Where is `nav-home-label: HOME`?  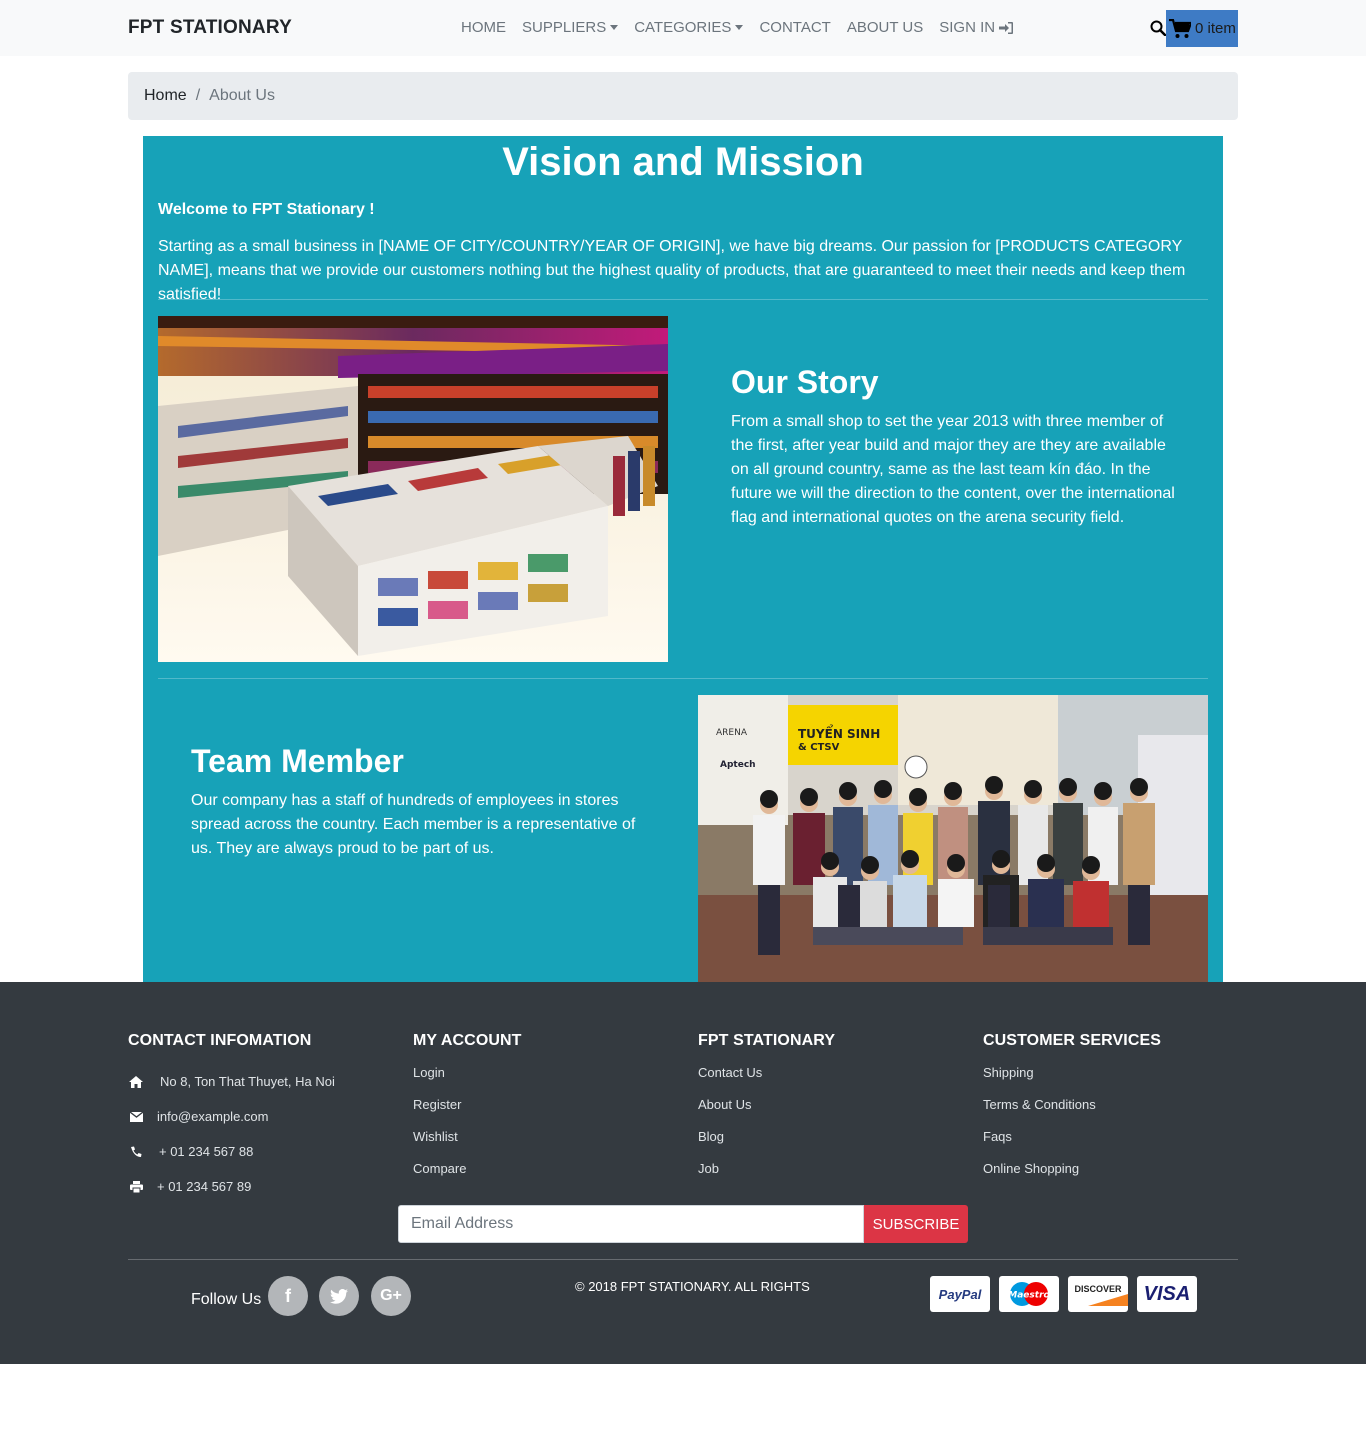
nav-home-label: HOME is located at coordinates (483, 27).